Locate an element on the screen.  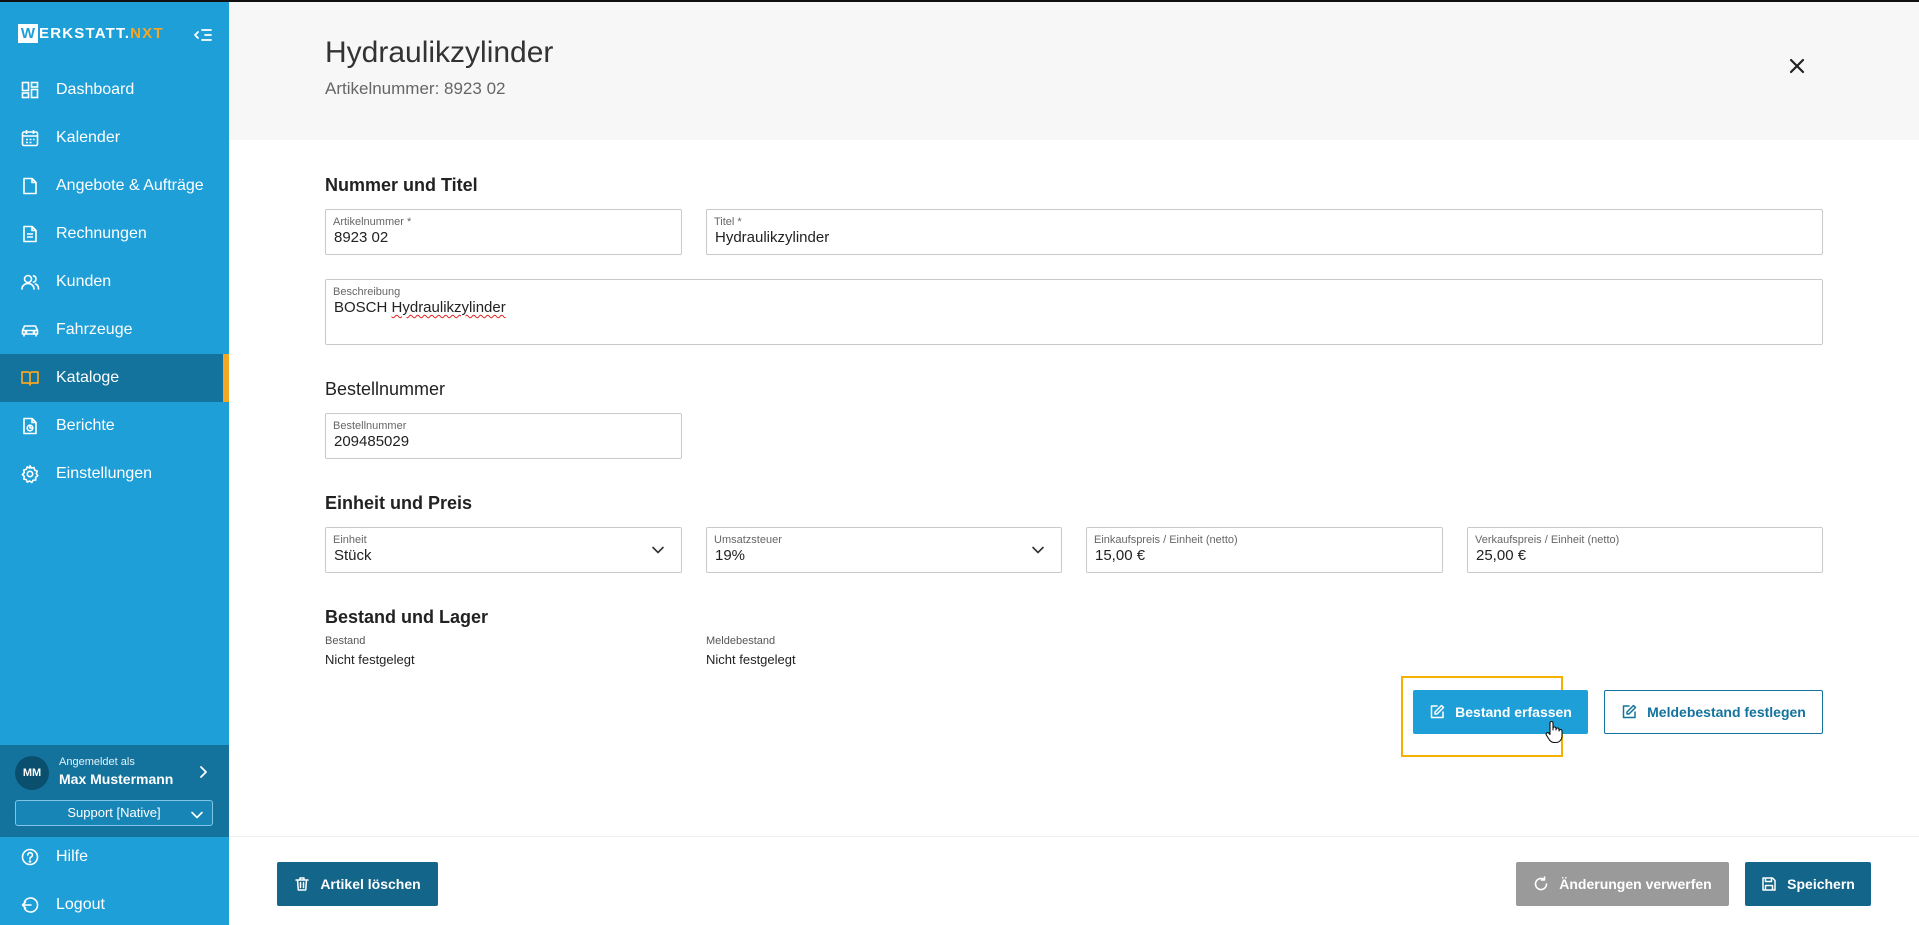
bestellnummer-field: Bestellnummer 209485029 is located at coordinates (503, 436).